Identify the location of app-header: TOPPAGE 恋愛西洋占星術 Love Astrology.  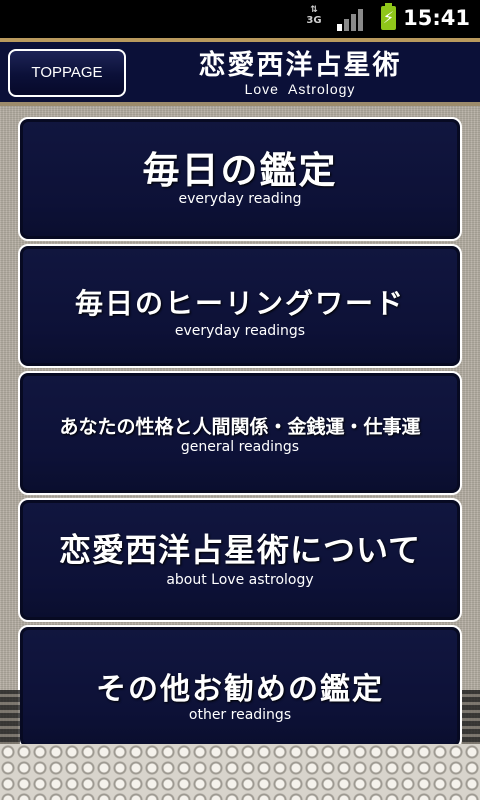
(240, 72).